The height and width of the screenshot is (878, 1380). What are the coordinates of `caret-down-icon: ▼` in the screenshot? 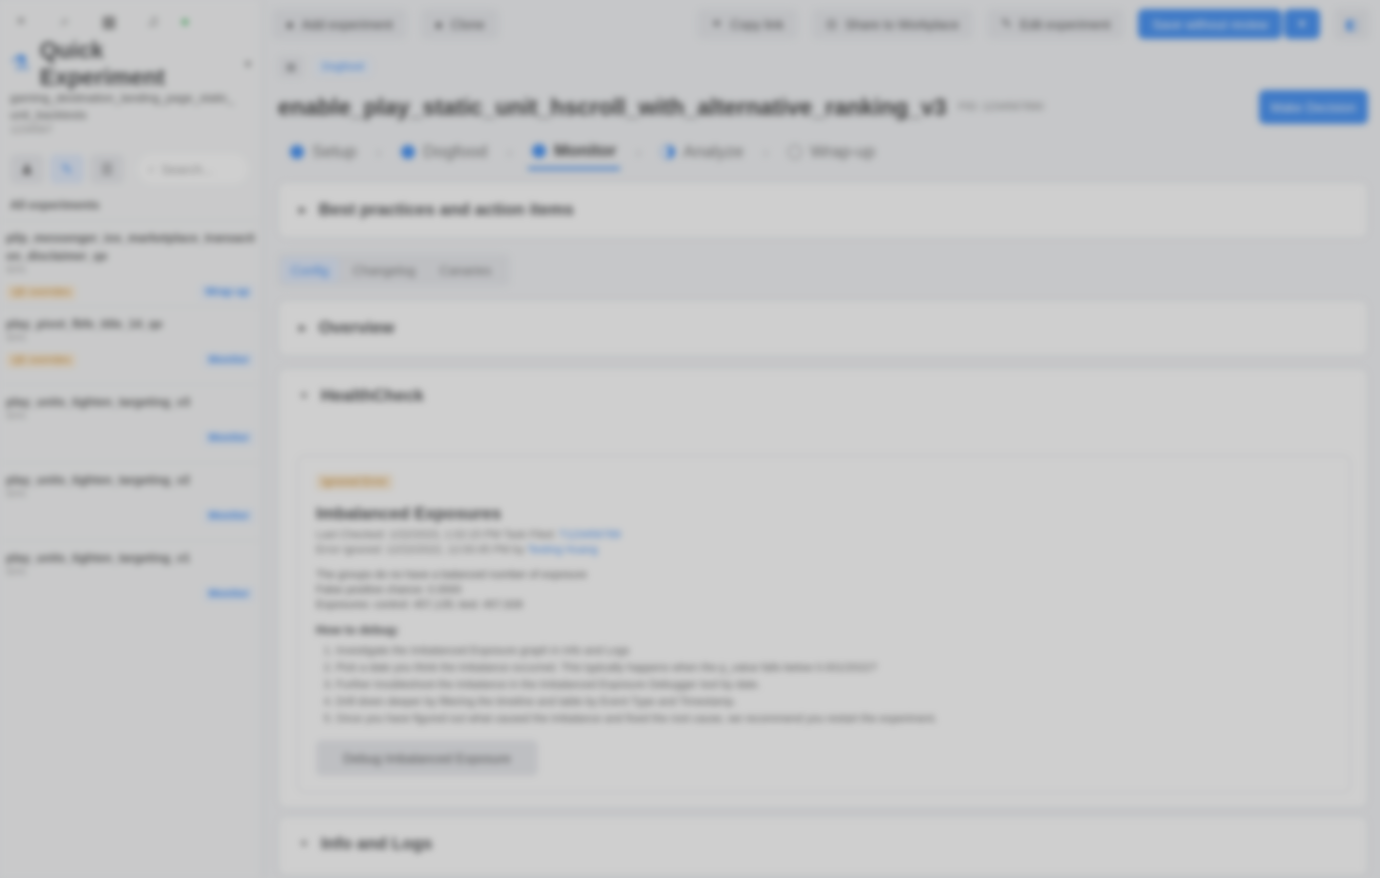 It's located at (304, 844).